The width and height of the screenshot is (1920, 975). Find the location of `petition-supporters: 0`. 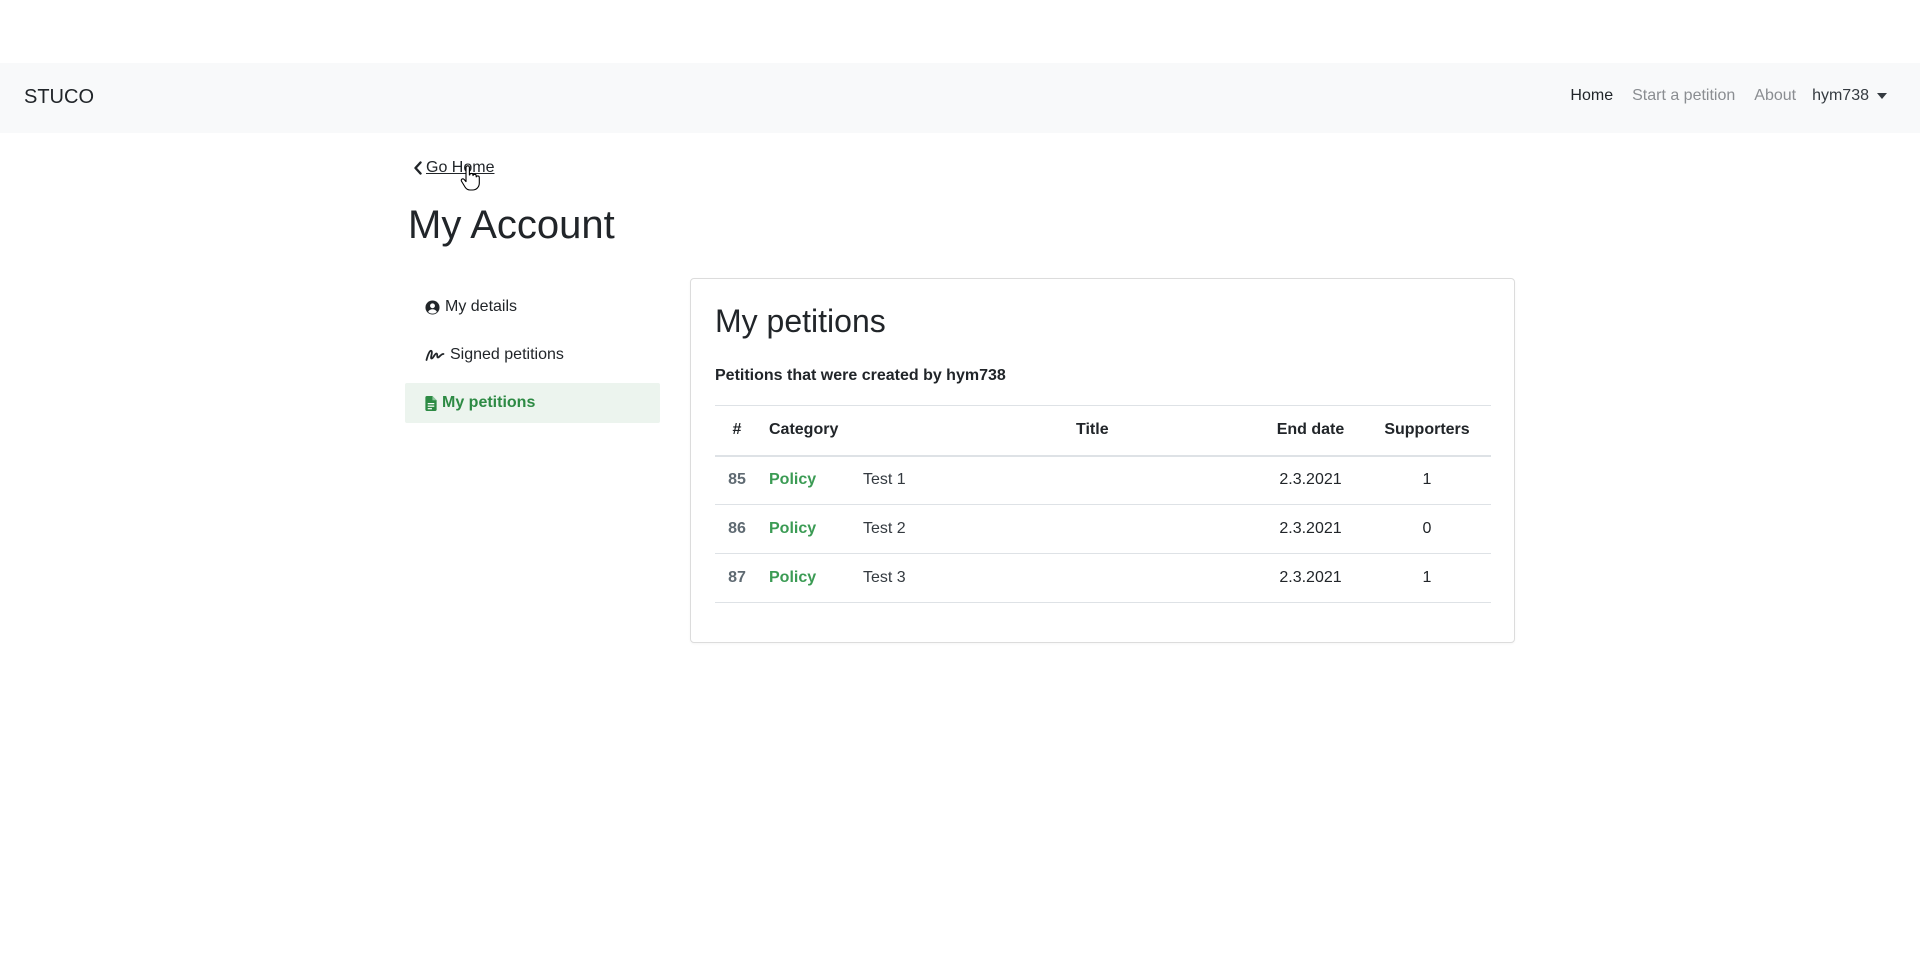

petition-supporters: 0 is located at coordinates (1427, 529).